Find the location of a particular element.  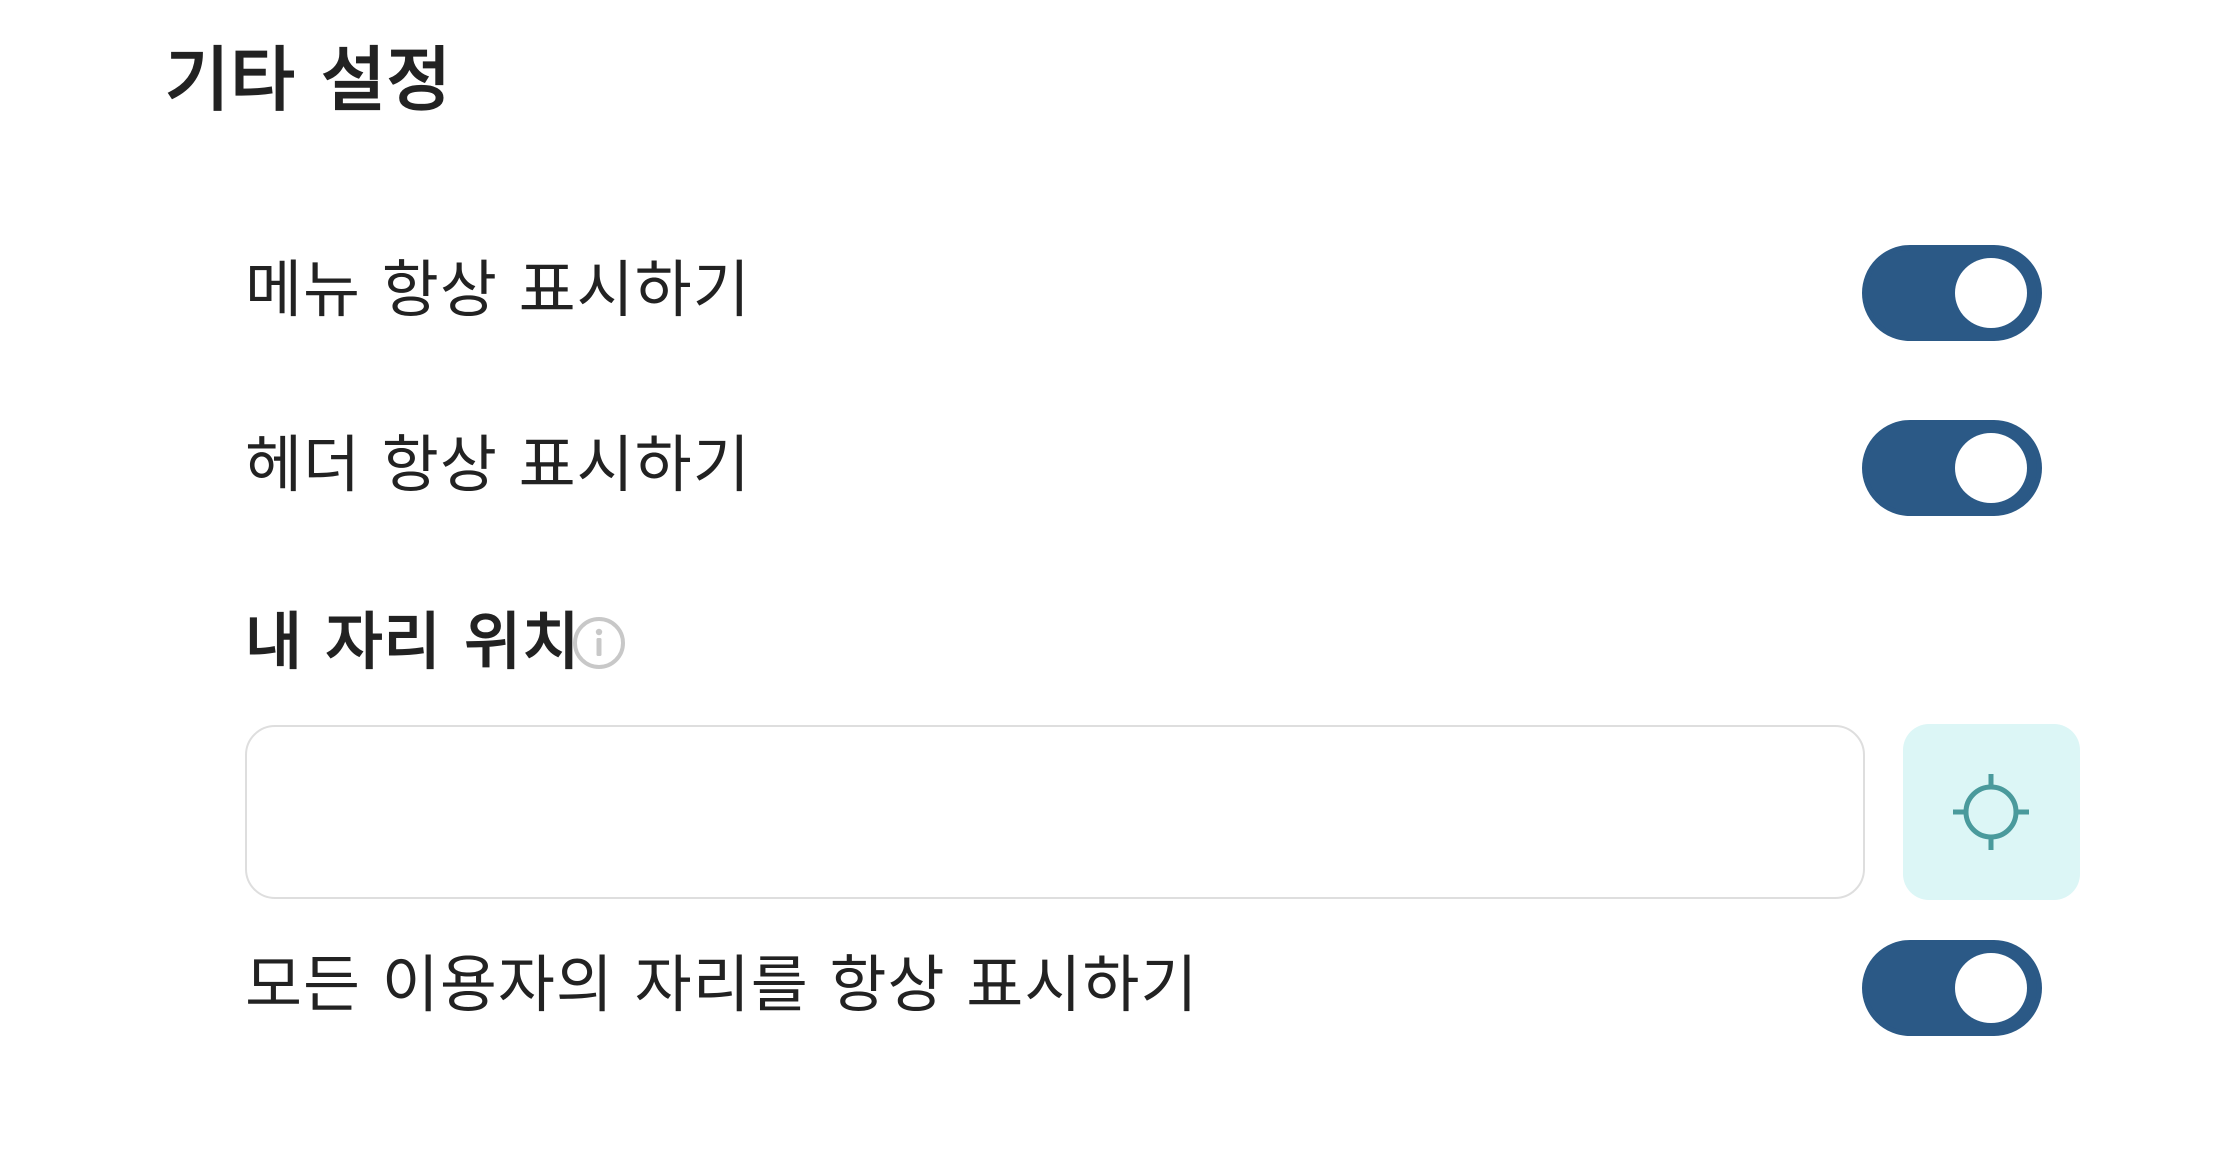

always-show-header-toggle is located at coordinates (1952, 468).